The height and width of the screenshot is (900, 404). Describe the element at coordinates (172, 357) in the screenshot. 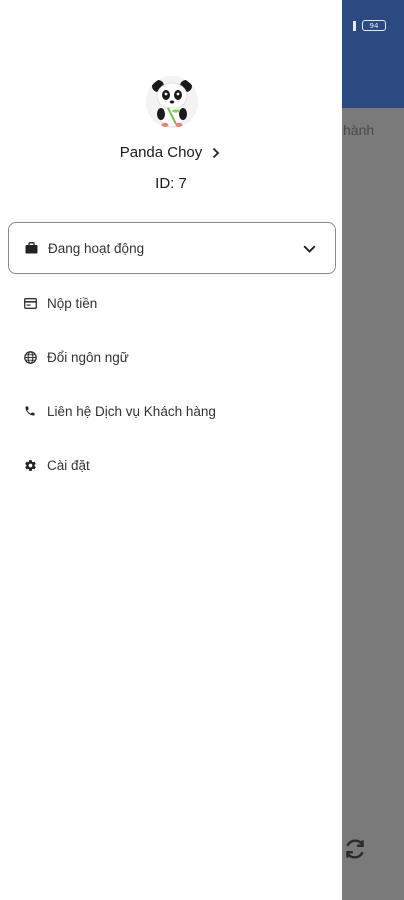

I see `menu-item-language: Đổi ngôn ngữ` at that location.